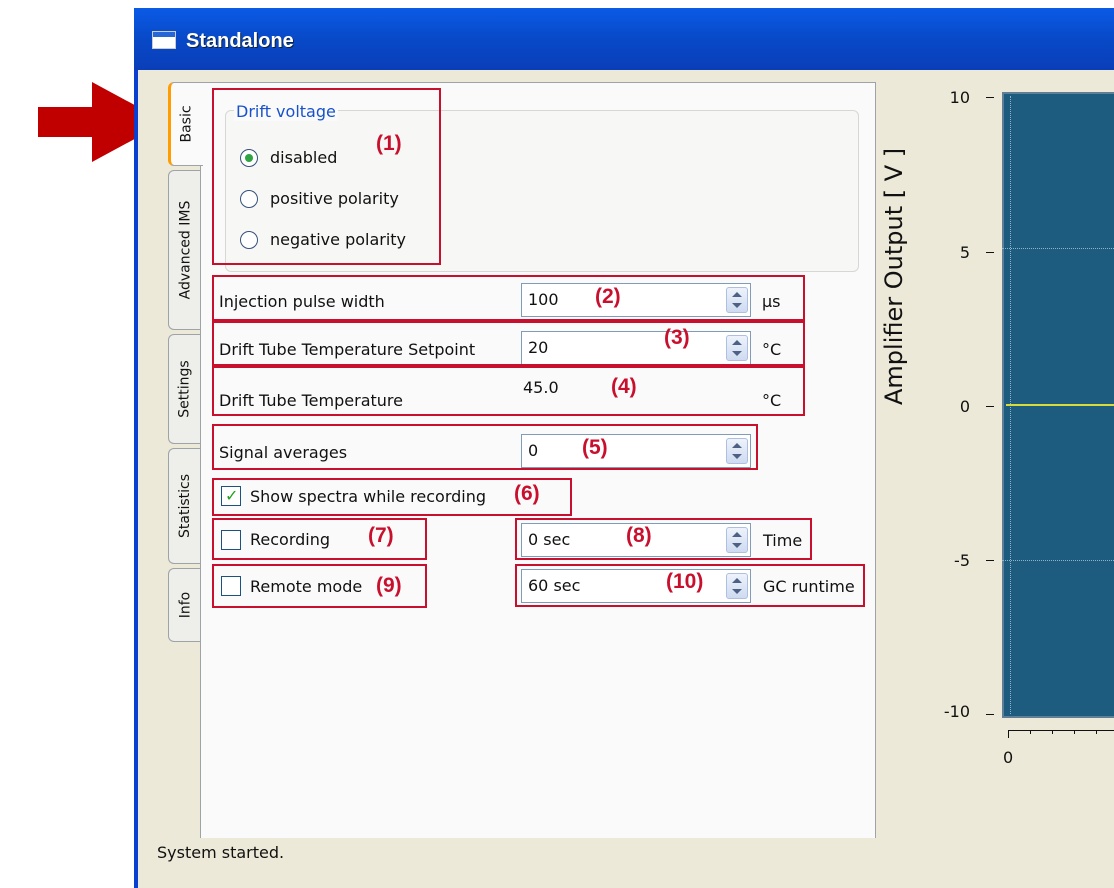  What do you see at coordinates (389, 585) in the screenshot?
I see `annotation-label-9: (9)` at bounding box center [389, 585].